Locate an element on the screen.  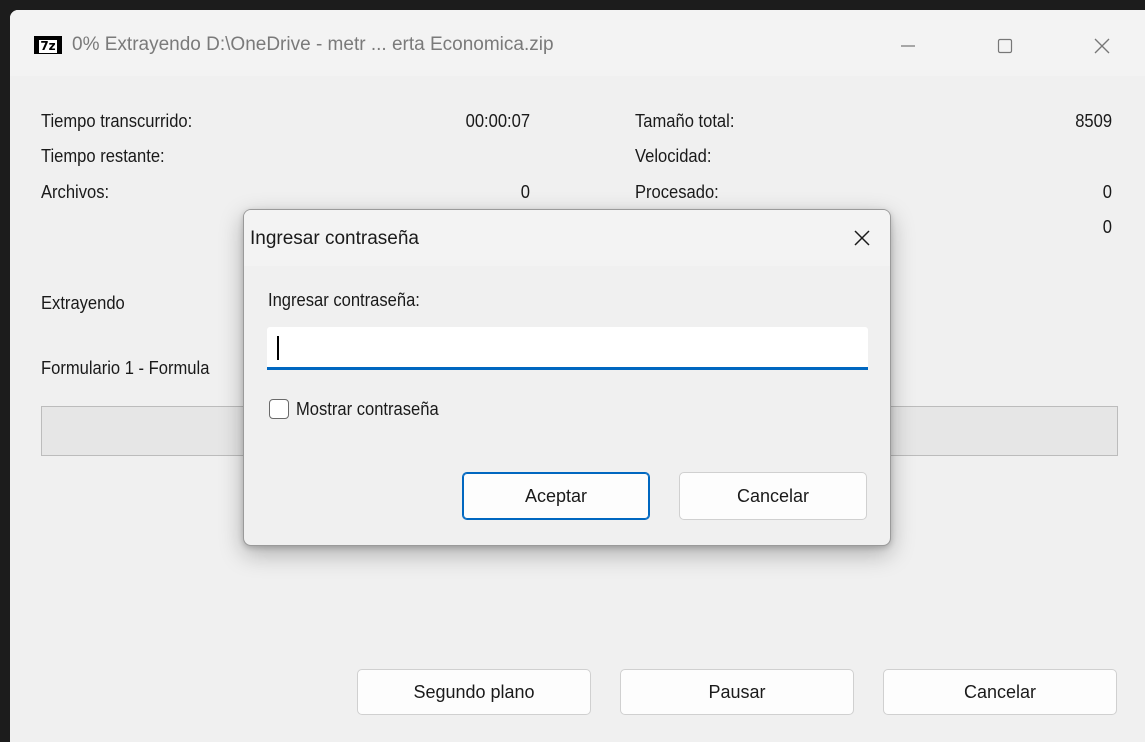
dialog-title-bar: Ingresar contraseña is located at coordinates (567, 238).